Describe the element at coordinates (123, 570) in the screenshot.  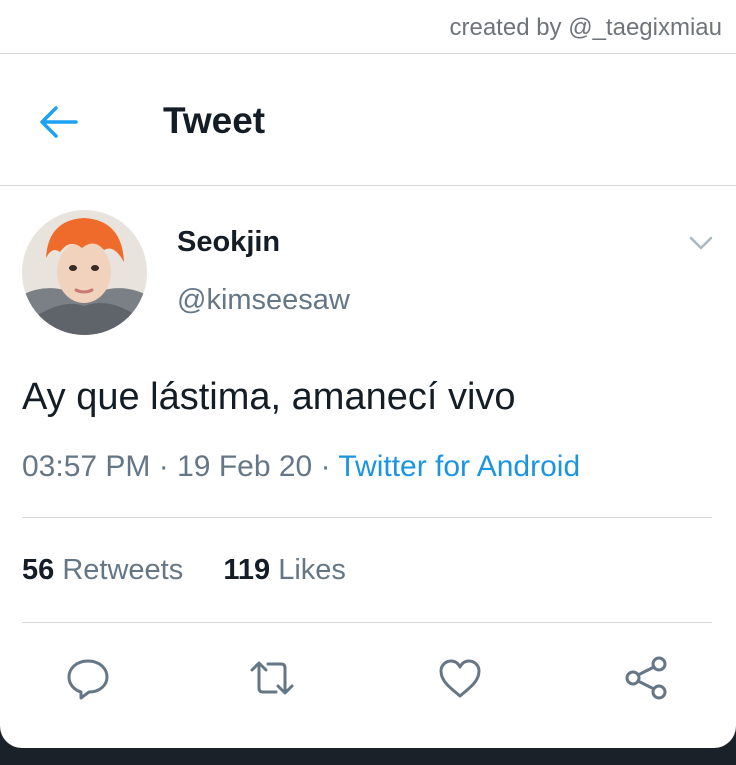
I see `retweets-label: Retweets` at that location.